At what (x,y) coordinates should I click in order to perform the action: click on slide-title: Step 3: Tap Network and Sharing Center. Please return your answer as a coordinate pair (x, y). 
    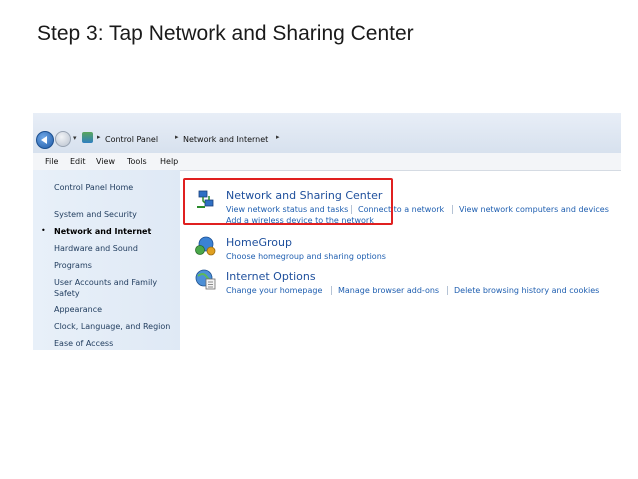
    Looking at the image, I should click on (225, 33).